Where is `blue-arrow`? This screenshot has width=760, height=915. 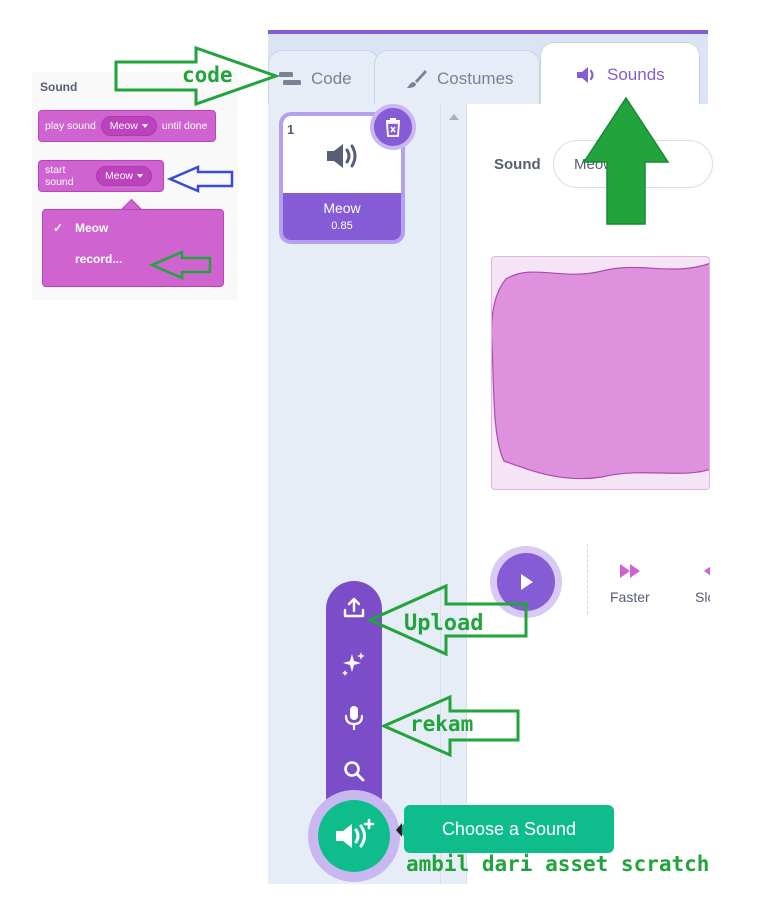
blue-arrow is located at coordinates (200, 179).